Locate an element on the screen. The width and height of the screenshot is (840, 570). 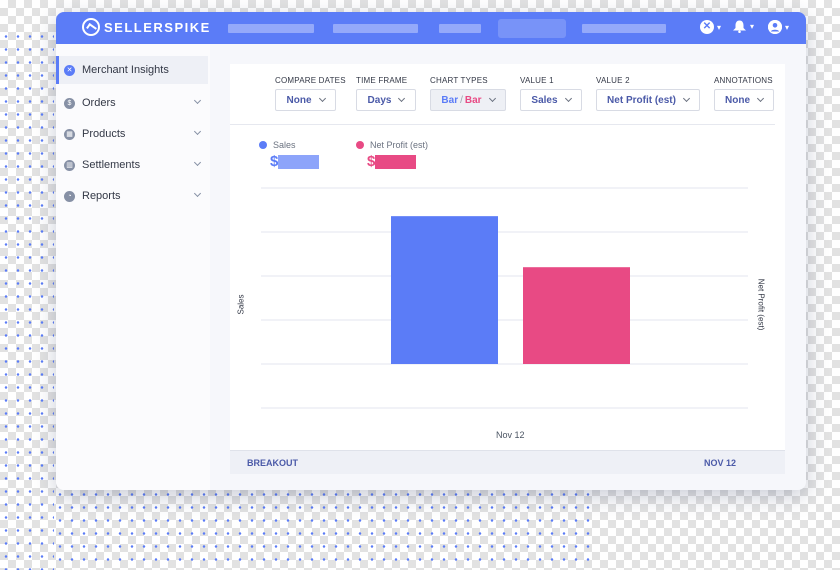
sidebar-item-products: ▦ Products is located at coordinates (132, 134).